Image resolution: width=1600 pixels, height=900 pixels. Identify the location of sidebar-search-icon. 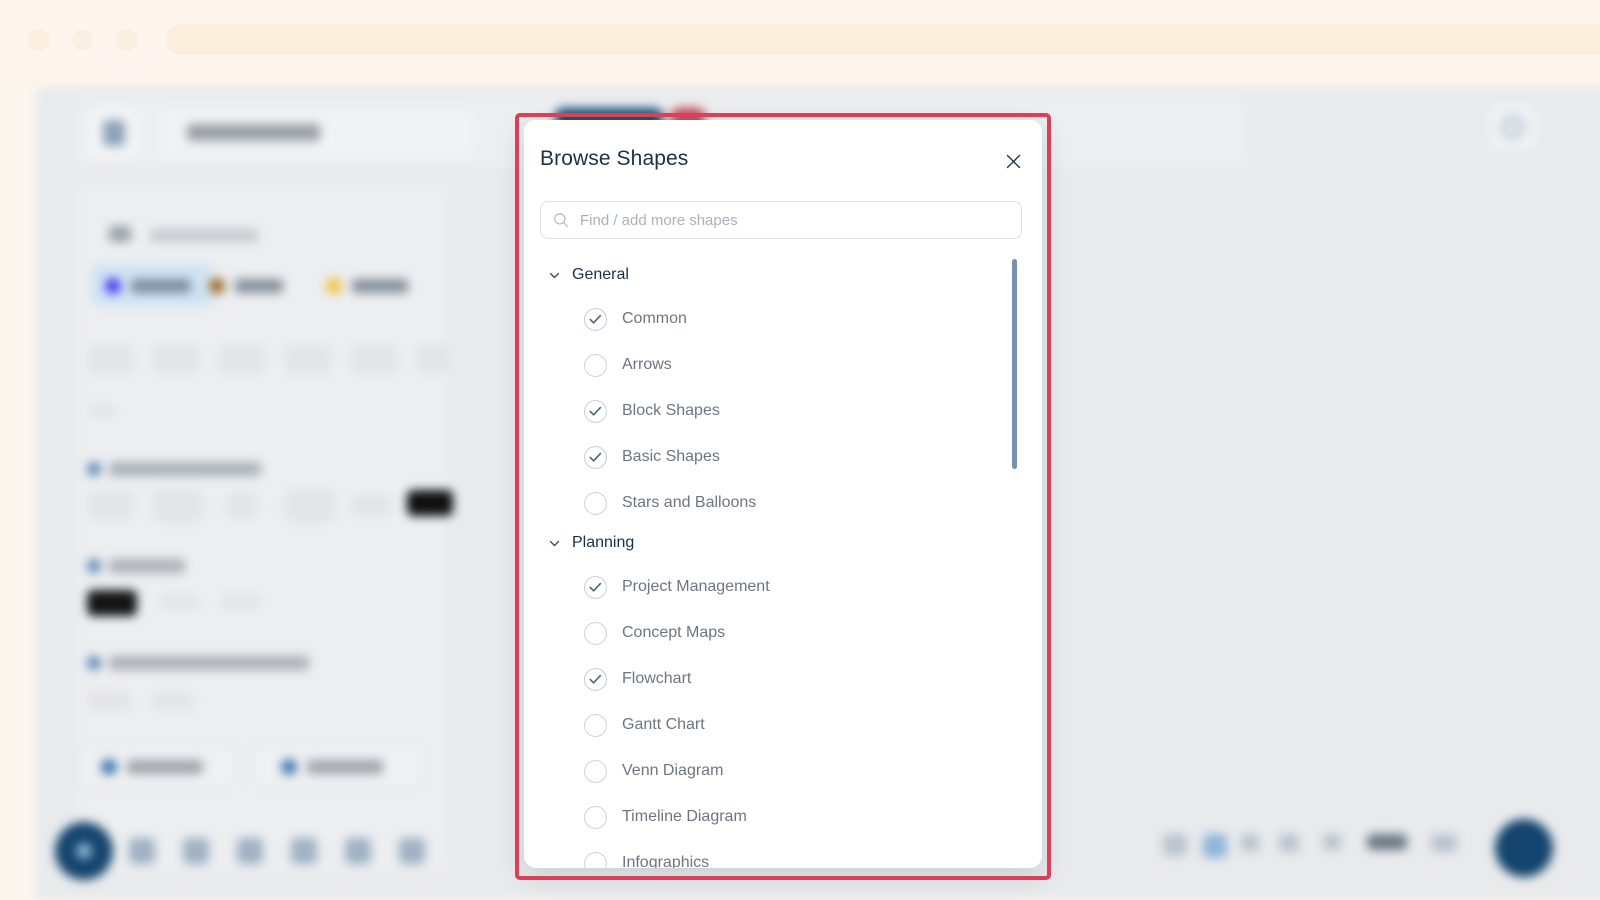
(120, 234).